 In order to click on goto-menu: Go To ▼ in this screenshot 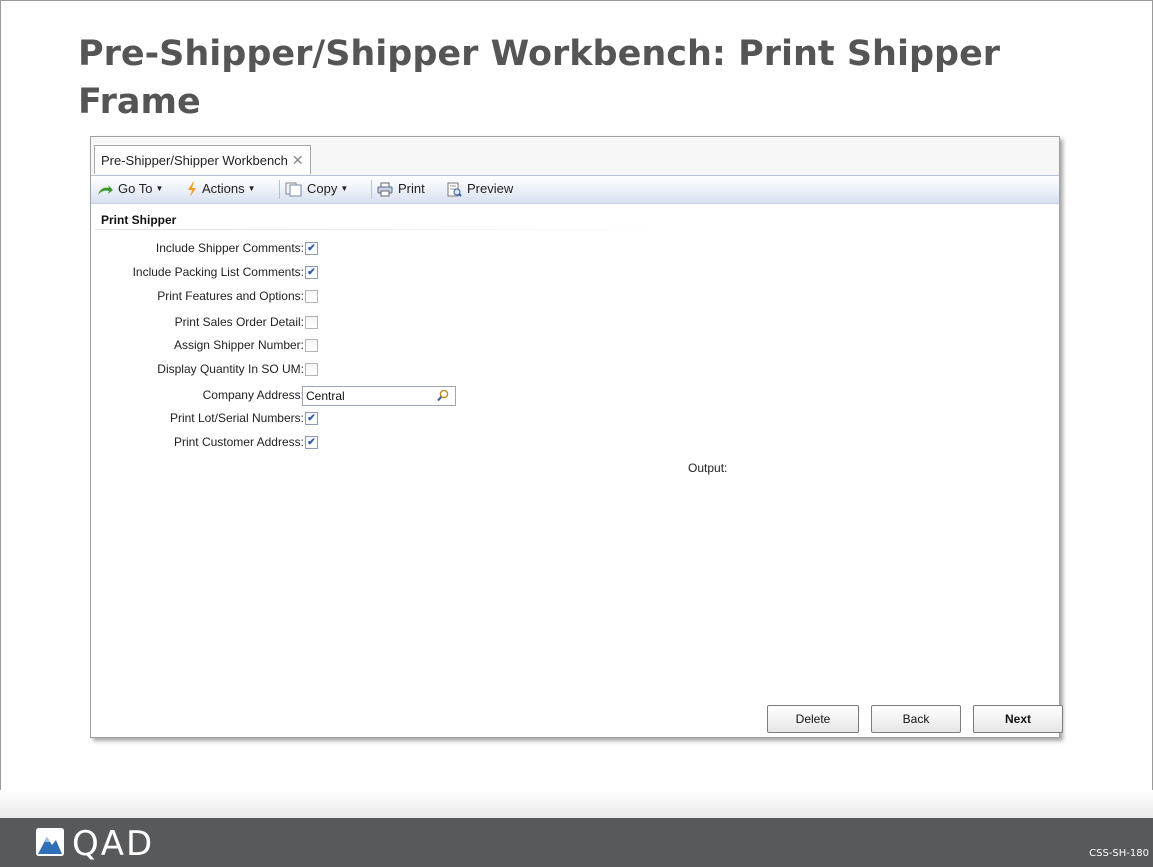, I will do `click(130, 190)`.